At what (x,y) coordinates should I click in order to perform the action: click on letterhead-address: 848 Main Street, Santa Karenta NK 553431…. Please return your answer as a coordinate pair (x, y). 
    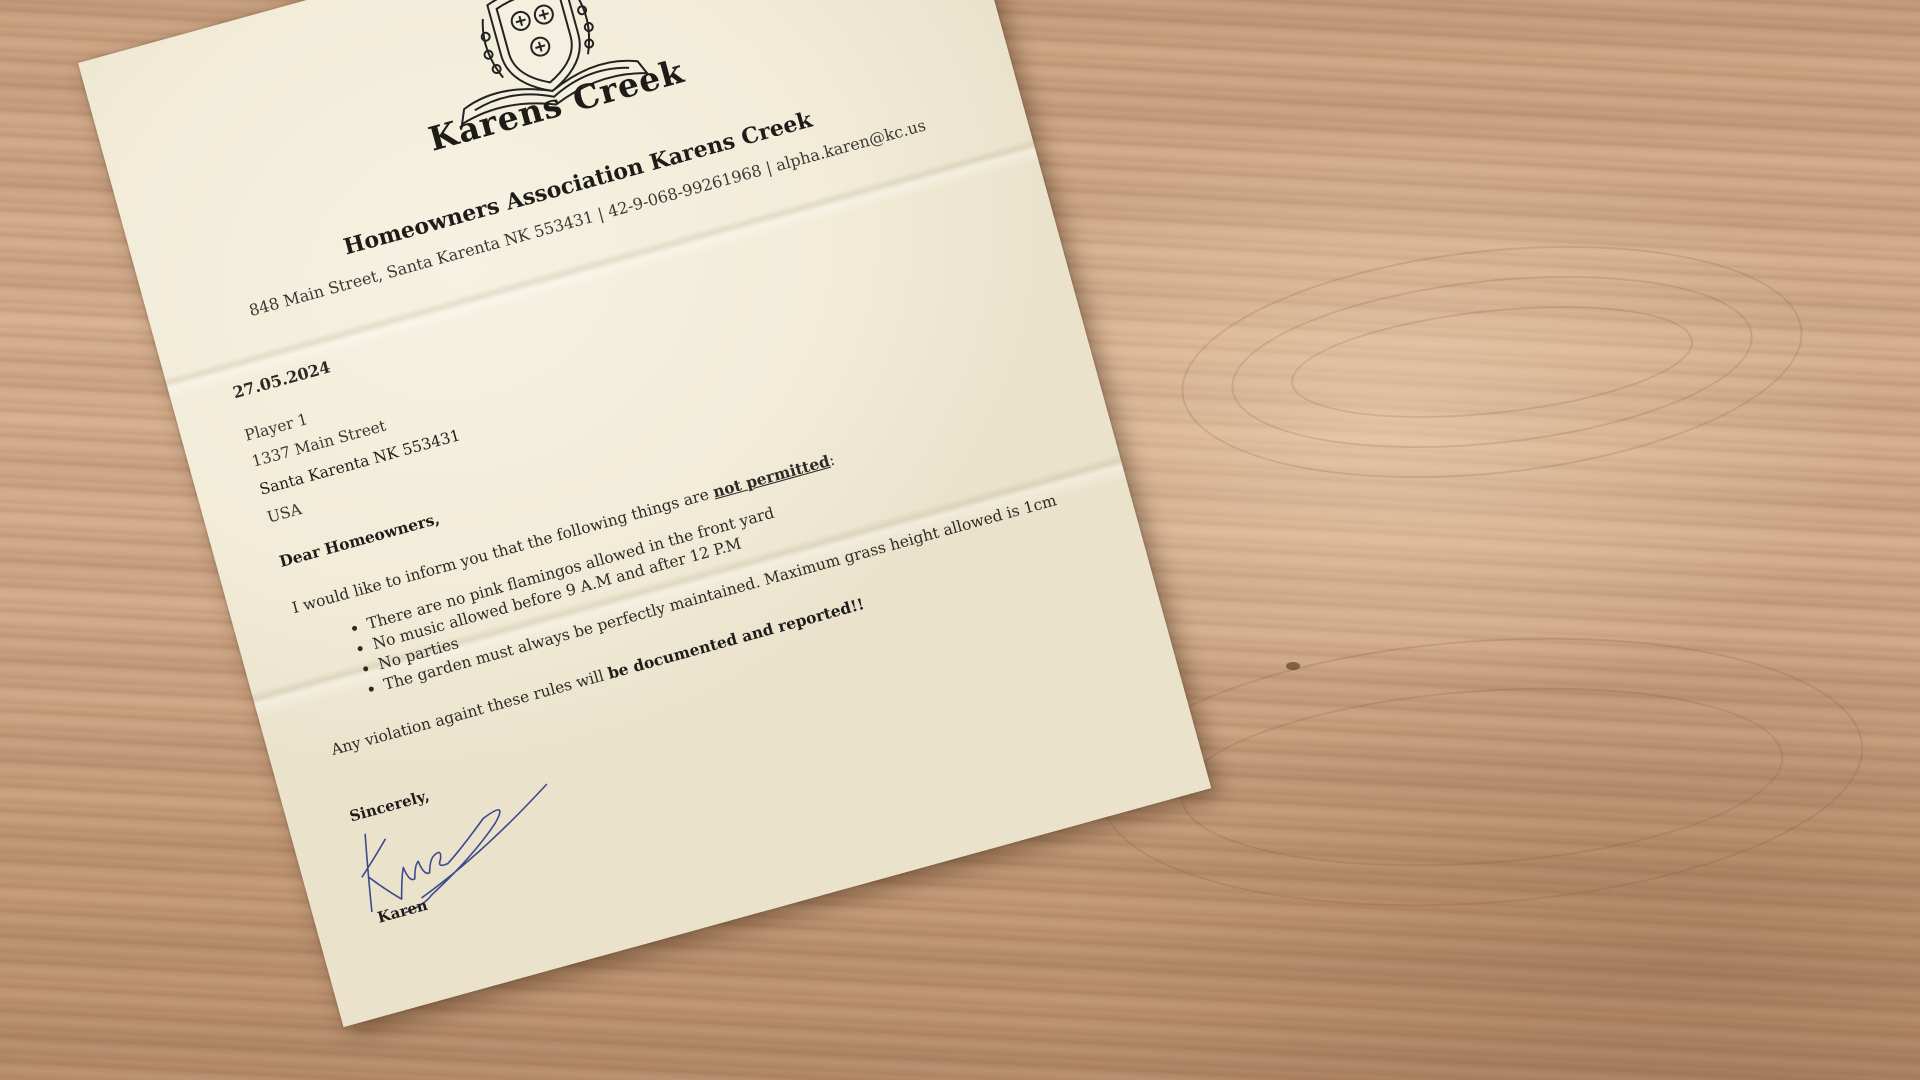
    Looking at the image, I should click on (587, 218).